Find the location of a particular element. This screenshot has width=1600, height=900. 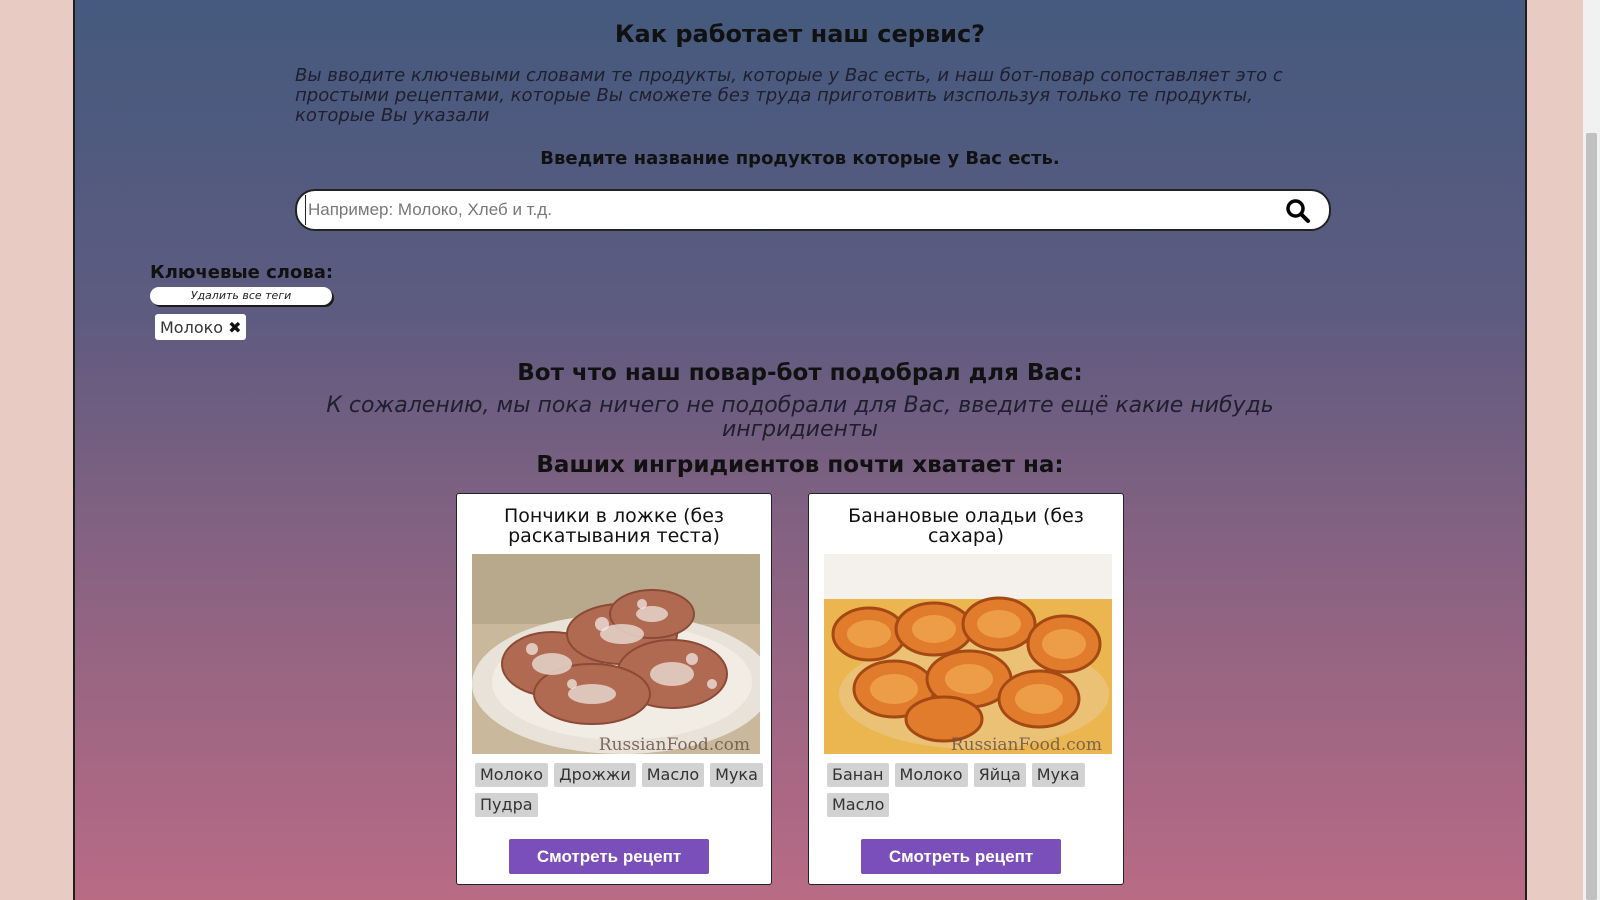

page-scrollbar is located at coordinates (1591, 450).